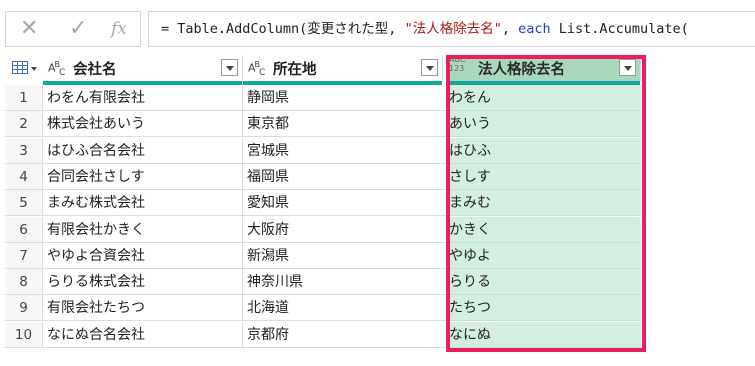  Describe the element at coordinates (544, 255) in the screenshot. I see `cell-stripped-name: やゆよ` at that location.